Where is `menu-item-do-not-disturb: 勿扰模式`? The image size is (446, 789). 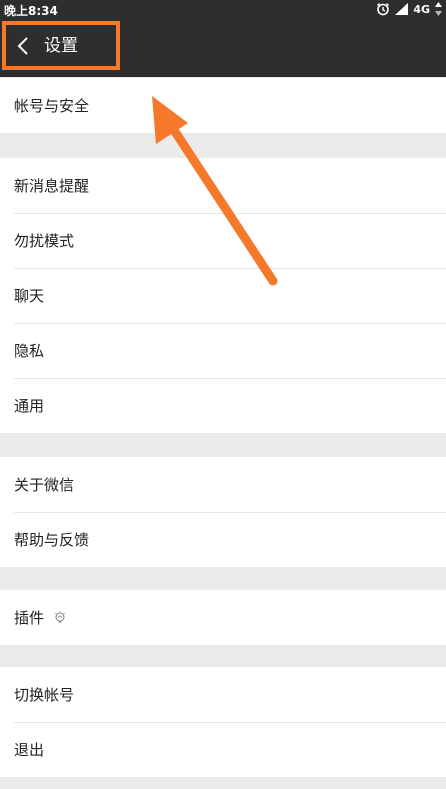
menu-item-do-not-disturb: 勿扰模式 is located at coordinates (223, 240).